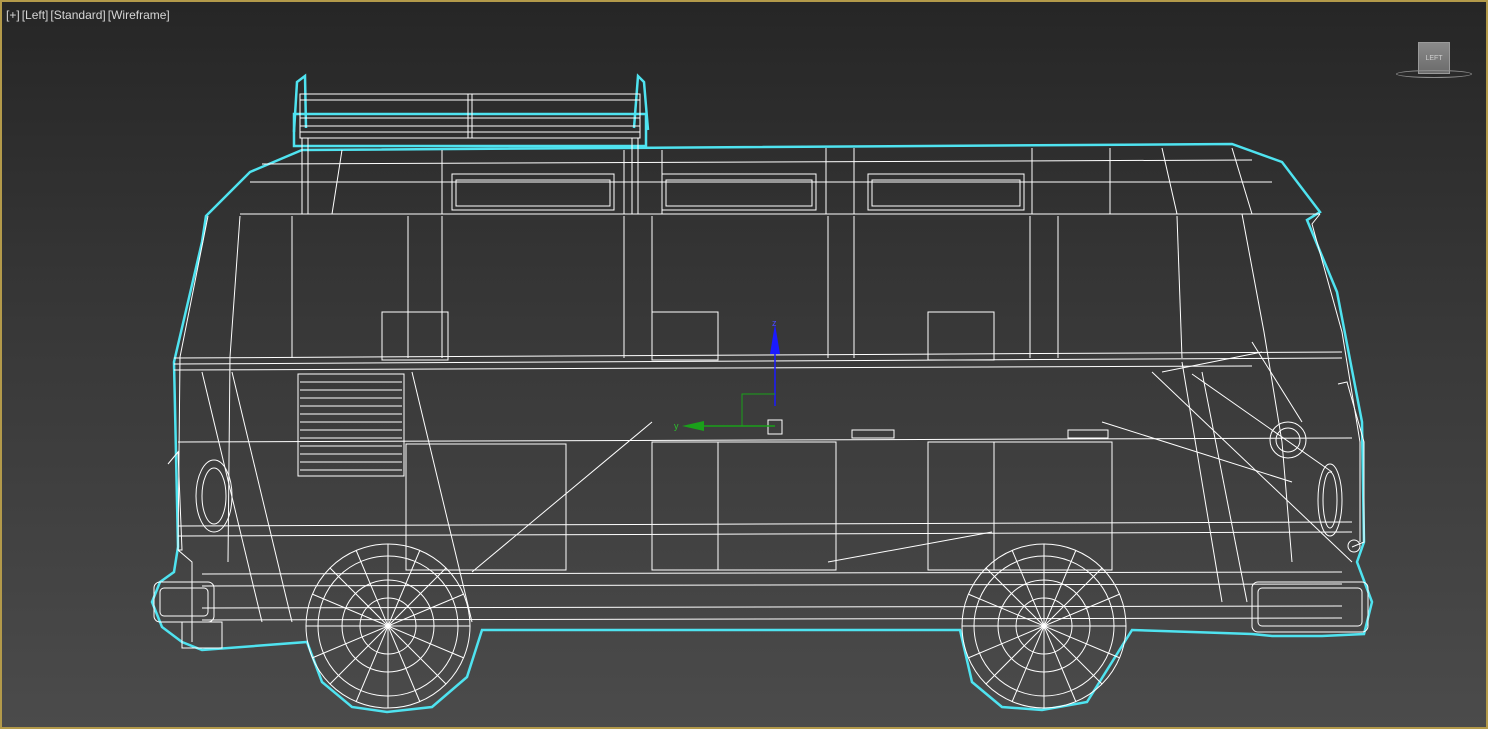 The image size is (1488, 729). Describe the element at coordinates (388, 626) in the screenshot. I see `rear-wheel` at that location.